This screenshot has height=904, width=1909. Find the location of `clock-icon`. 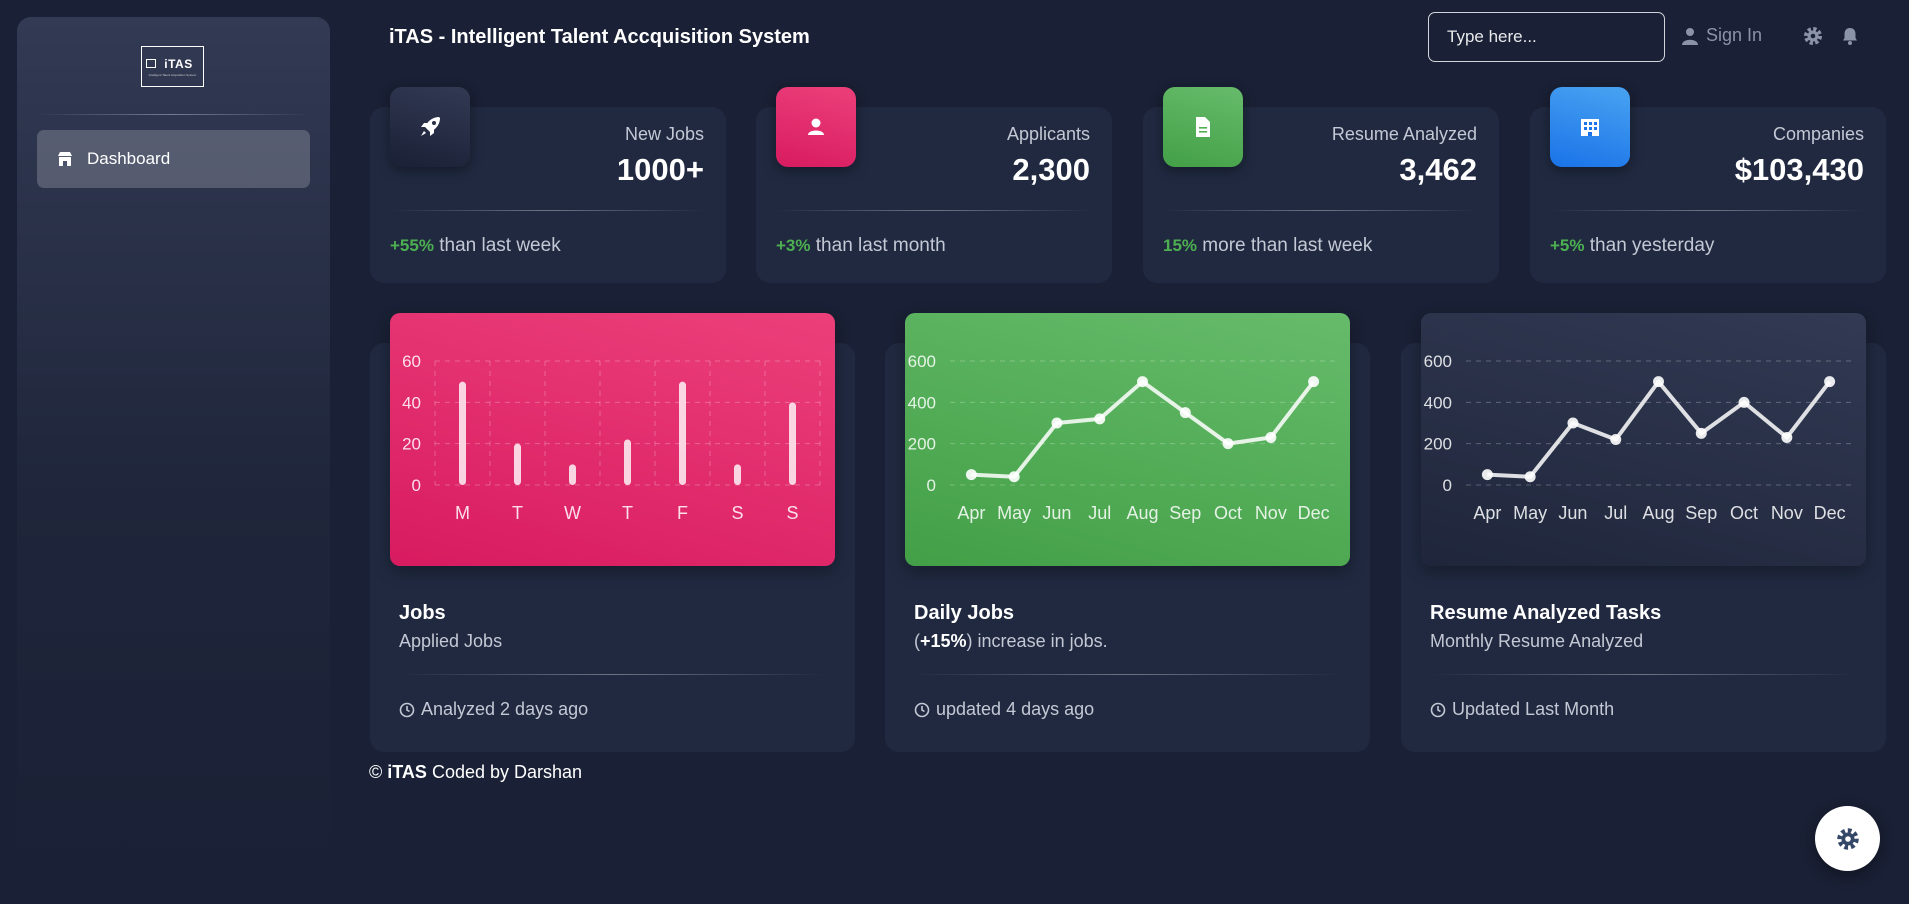

clock-icon is located at coordinates (922, 709).